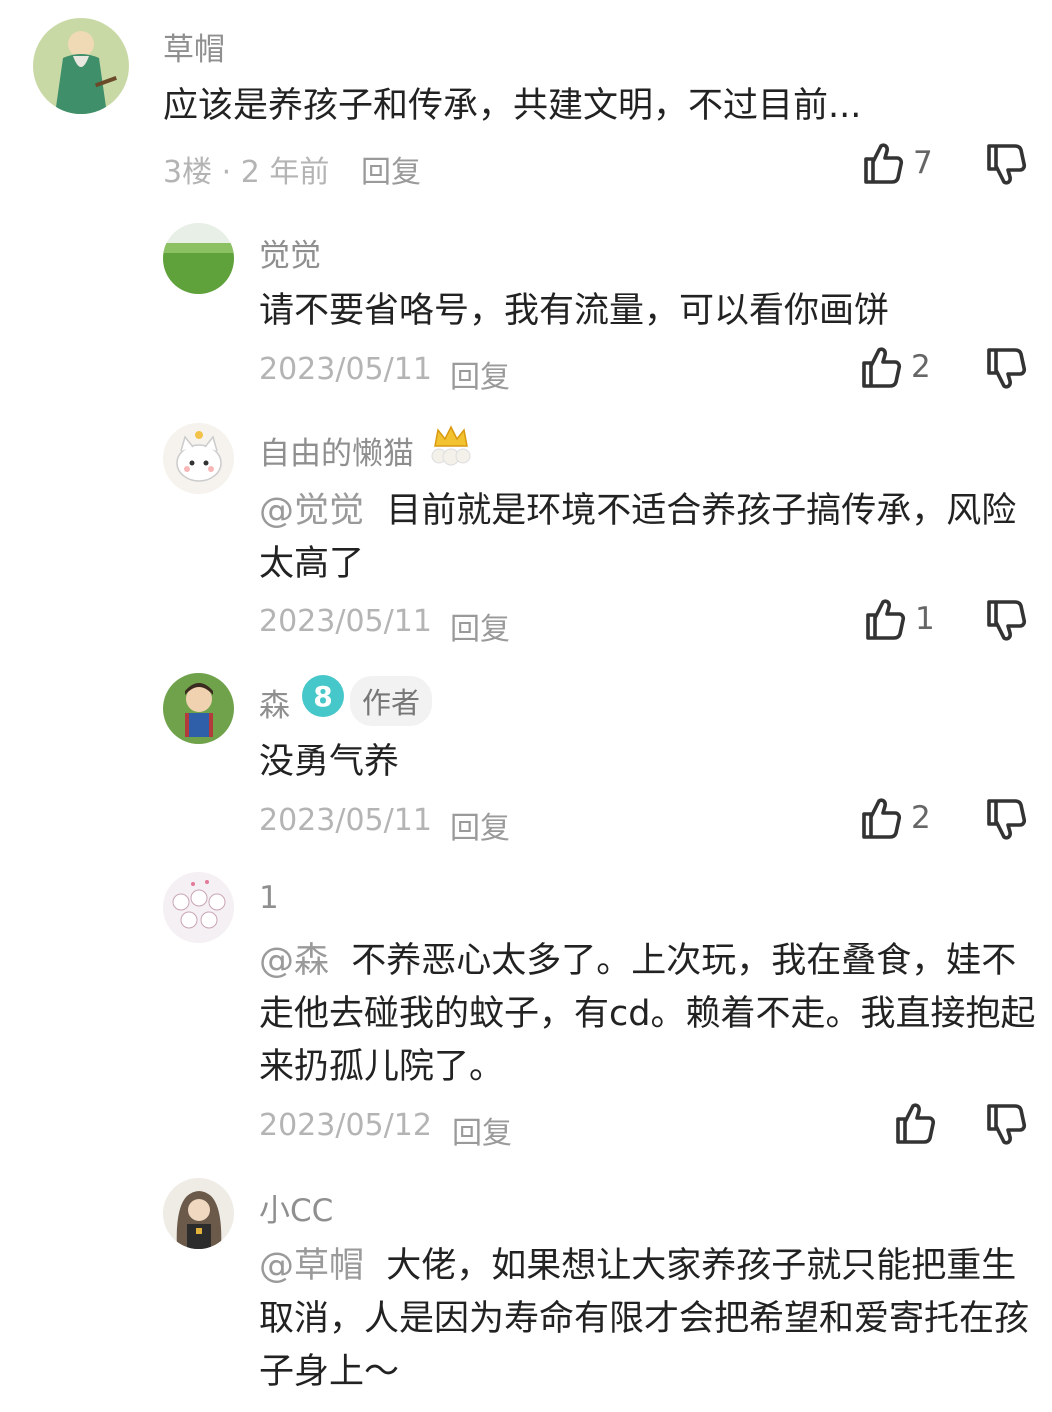  I want to click on like-count: 7, so click(923, 163).